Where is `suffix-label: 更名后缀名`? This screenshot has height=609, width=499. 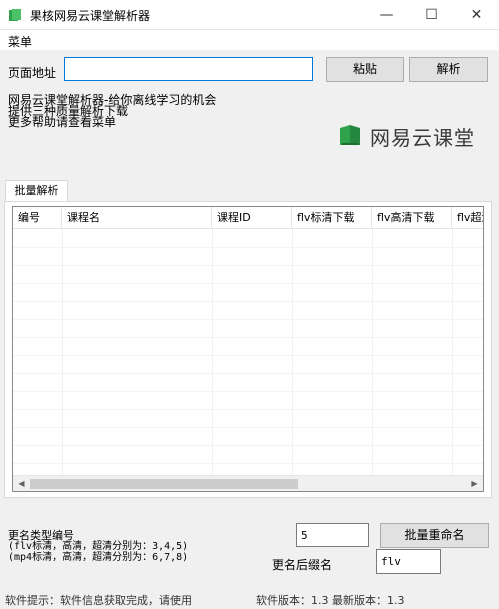 suffix-label: 更名后缀名 is located at coordinates (302, 565).